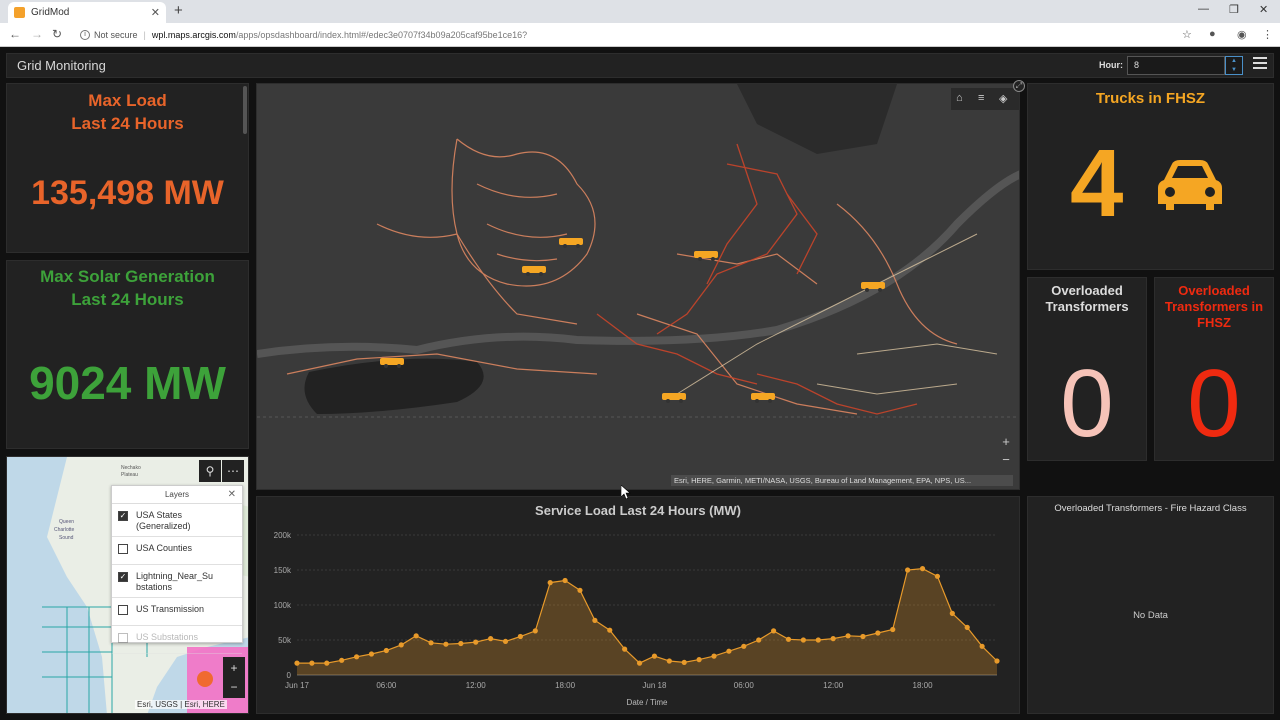 This screenshot has height=720, width=1280. Describe the element at coordinates (1203, 9) in the screenshot. I see `minimize-icon: —` at that location.